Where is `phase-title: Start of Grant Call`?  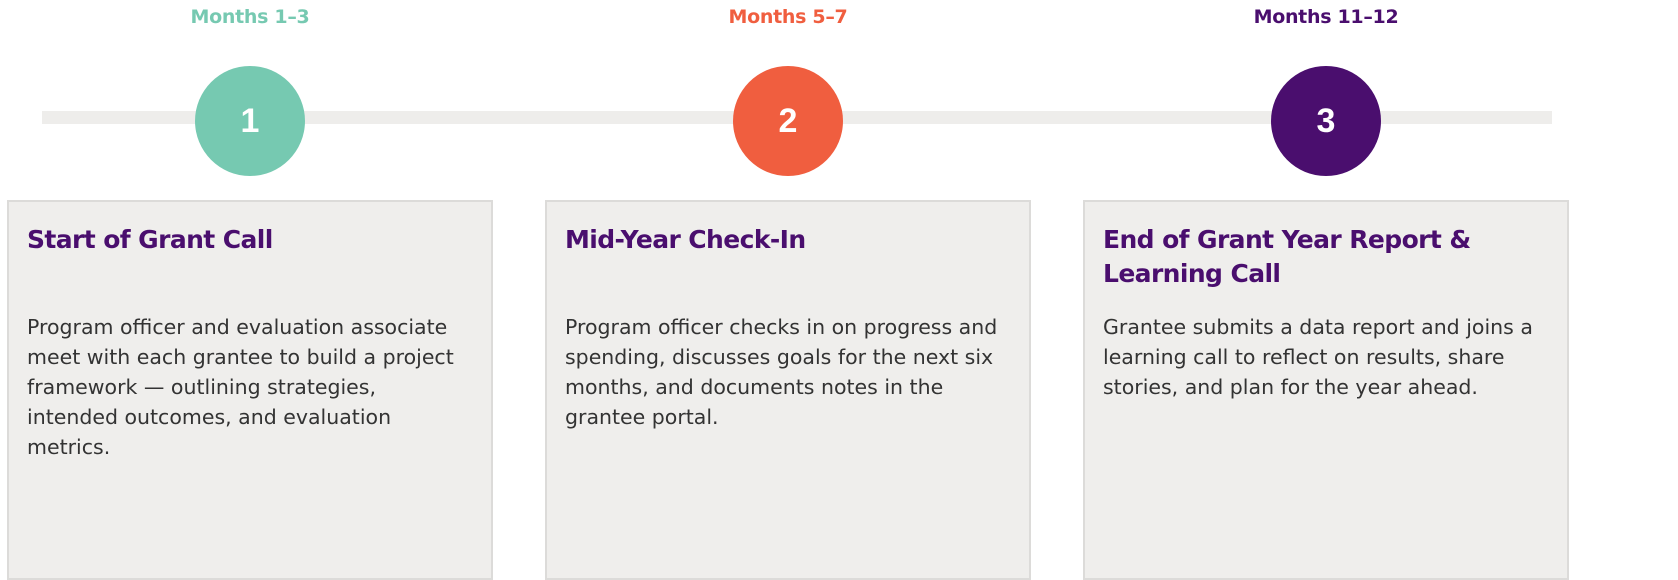 phase-title: Start of Grant Call is located at coordinates (150, 239).